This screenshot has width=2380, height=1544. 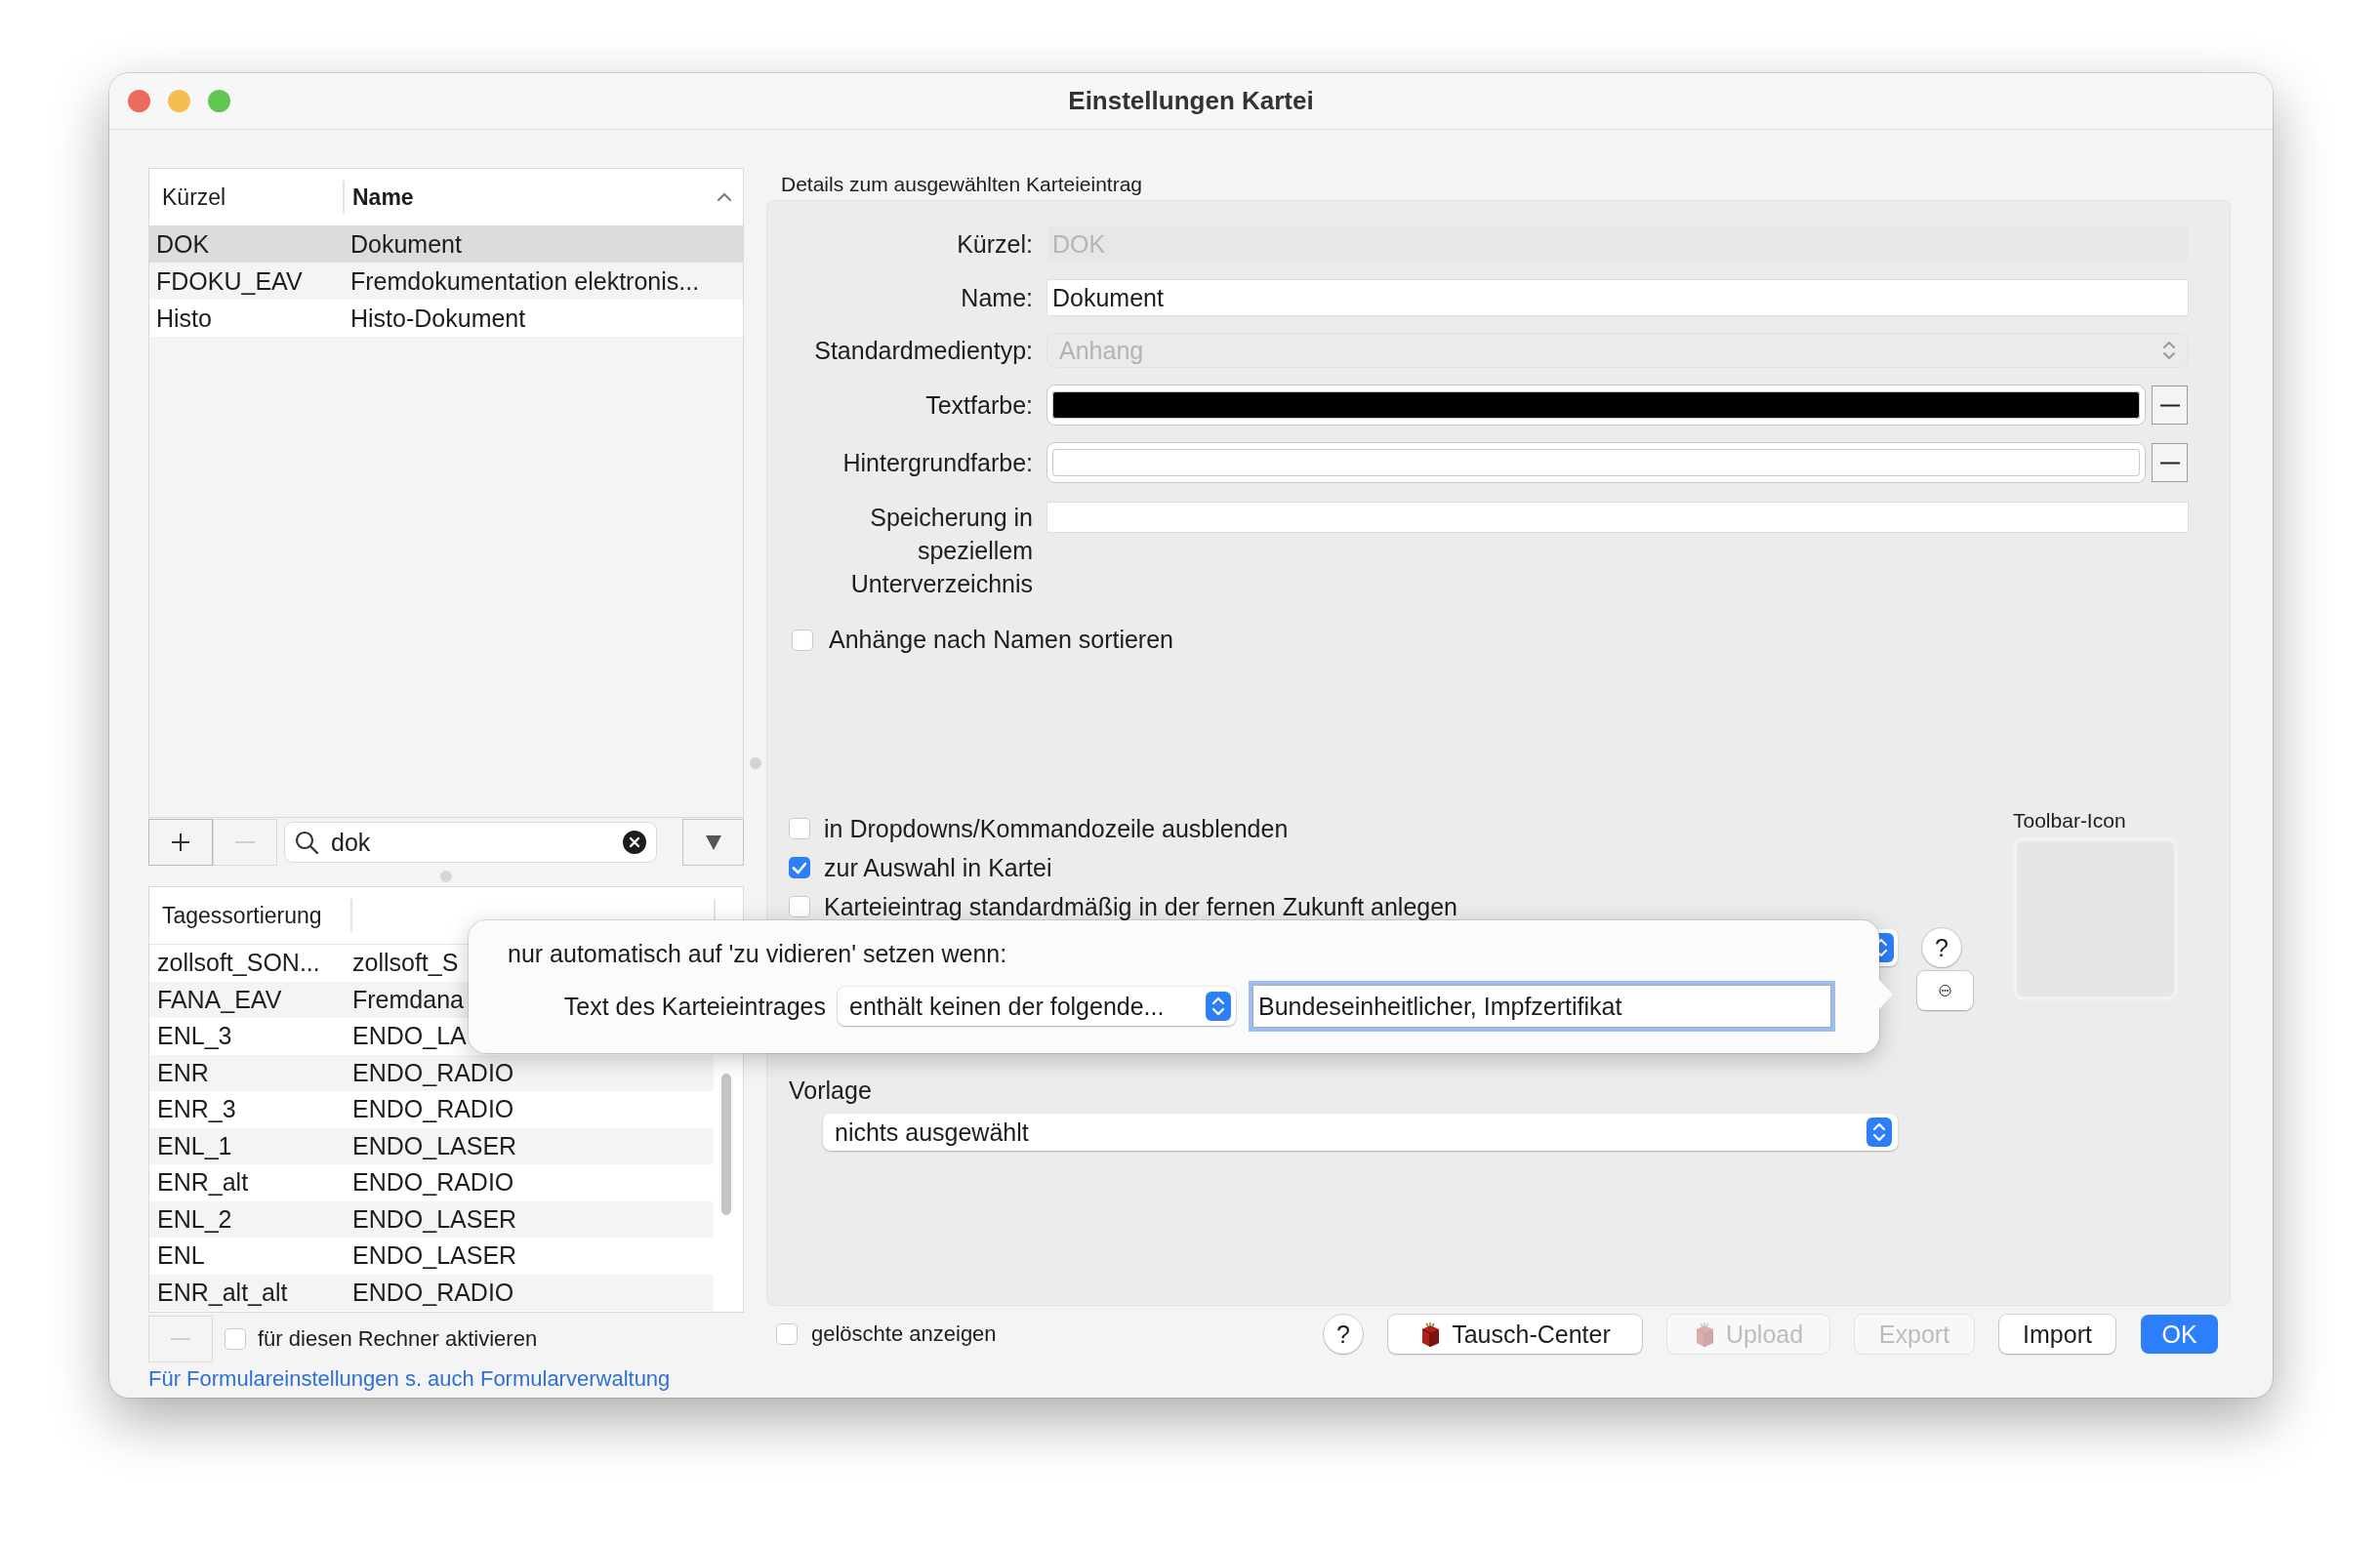 I want to click on search-icon, so click(x=307, y=842).